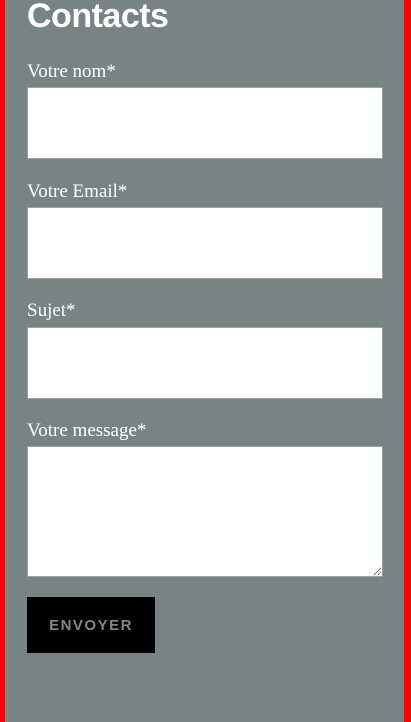 The height and width of the screenshot is (722, 411). Describe the element at coordinates (87, 430) in the screenshot. I see `message-label: Votre message*` at that location.